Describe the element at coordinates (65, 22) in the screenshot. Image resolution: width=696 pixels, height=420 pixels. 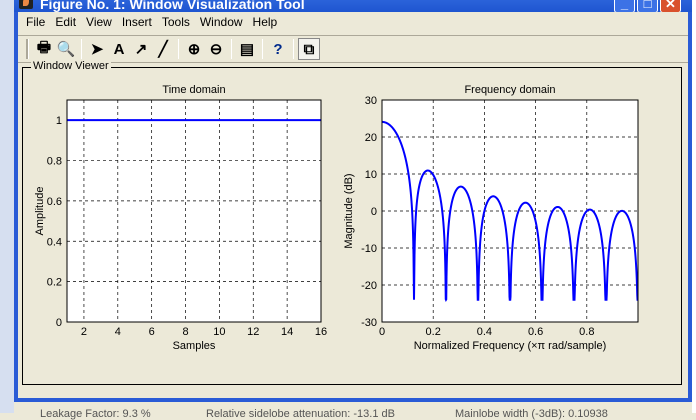
I see `menu-edit: Edit` at that location.